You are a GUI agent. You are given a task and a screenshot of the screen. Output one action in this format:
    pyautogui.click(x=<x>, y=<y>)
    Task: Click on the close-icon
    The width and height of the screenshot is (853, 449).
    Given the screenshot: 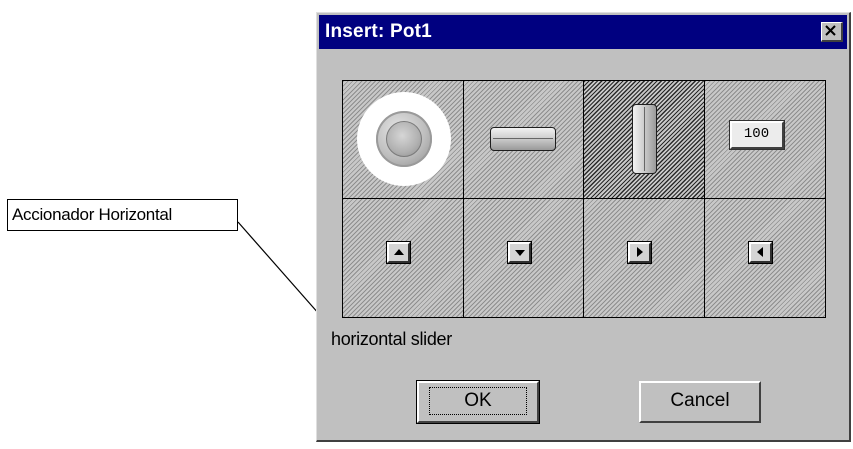 What is the action you would take?
    pyautogui.click(x=830, y=30)
    